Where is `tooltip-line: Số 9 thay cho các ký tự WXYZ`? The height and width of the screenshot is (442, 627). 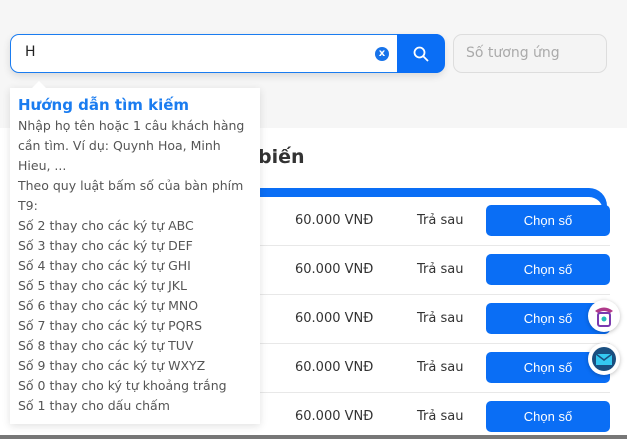
tooltip-line: Số 9 thay cho các ký tự WXYZ is located at coordinates (112, 365).